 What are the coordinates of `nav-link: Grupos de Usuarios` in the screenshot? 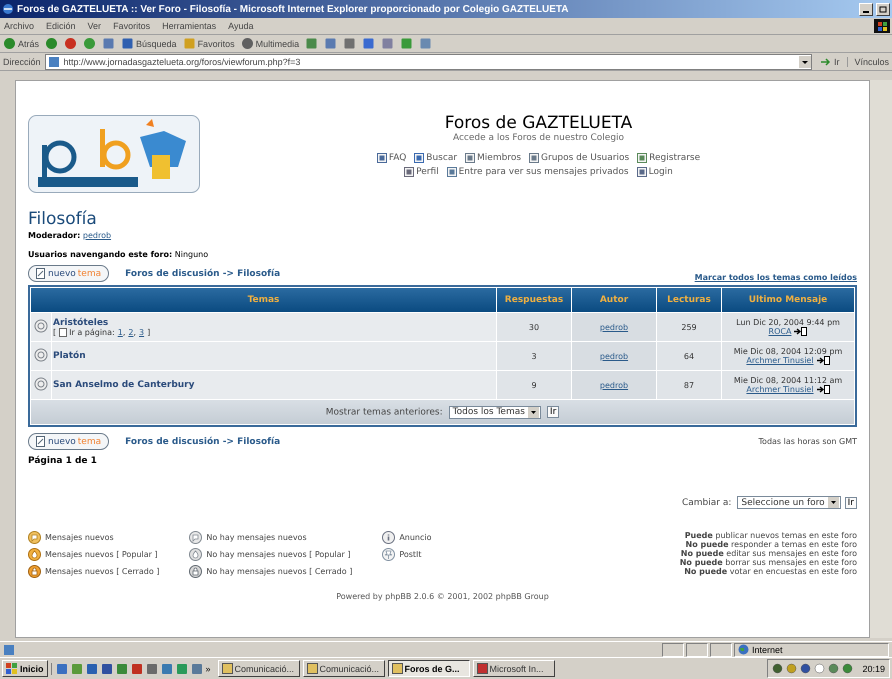 It's located at (579, 158).